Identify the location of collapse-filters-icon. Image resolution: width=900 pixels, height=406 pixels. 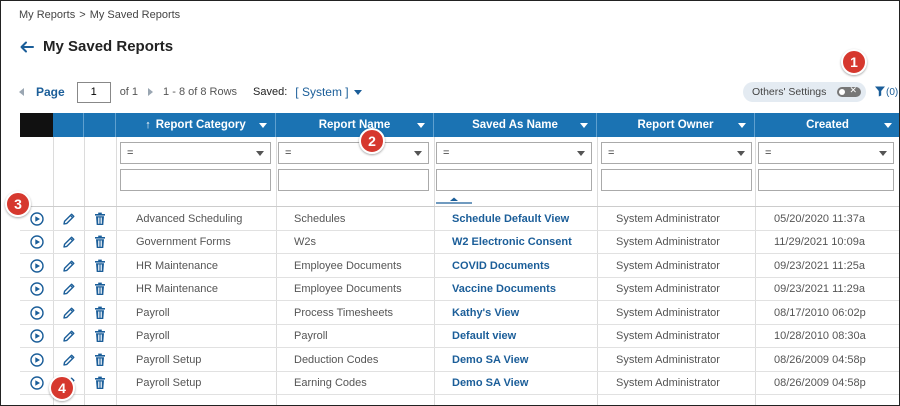
(454, 200).